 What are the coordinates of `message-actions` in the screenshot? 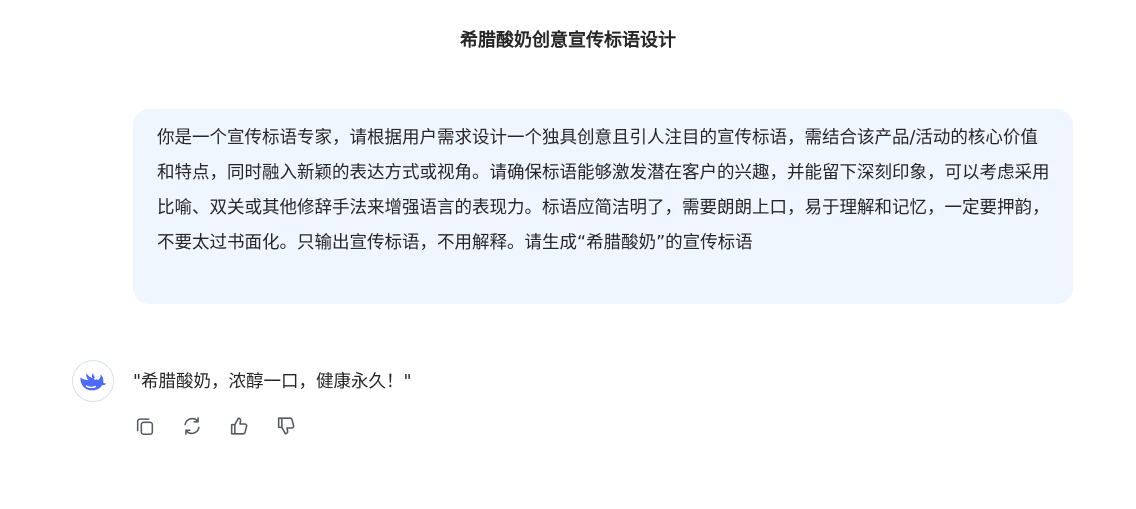 It's located at (215, 426).